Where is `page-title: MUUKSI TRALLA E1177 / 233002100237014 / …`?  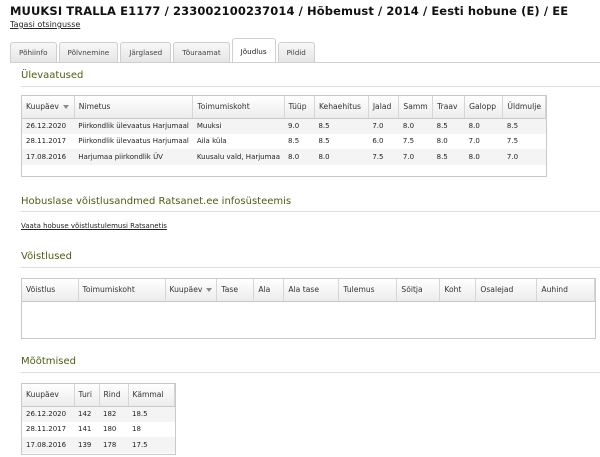 page-title: MUUKSI TRALLA E1177 / 233002100237014 / … is located at coordinates (289, 11).